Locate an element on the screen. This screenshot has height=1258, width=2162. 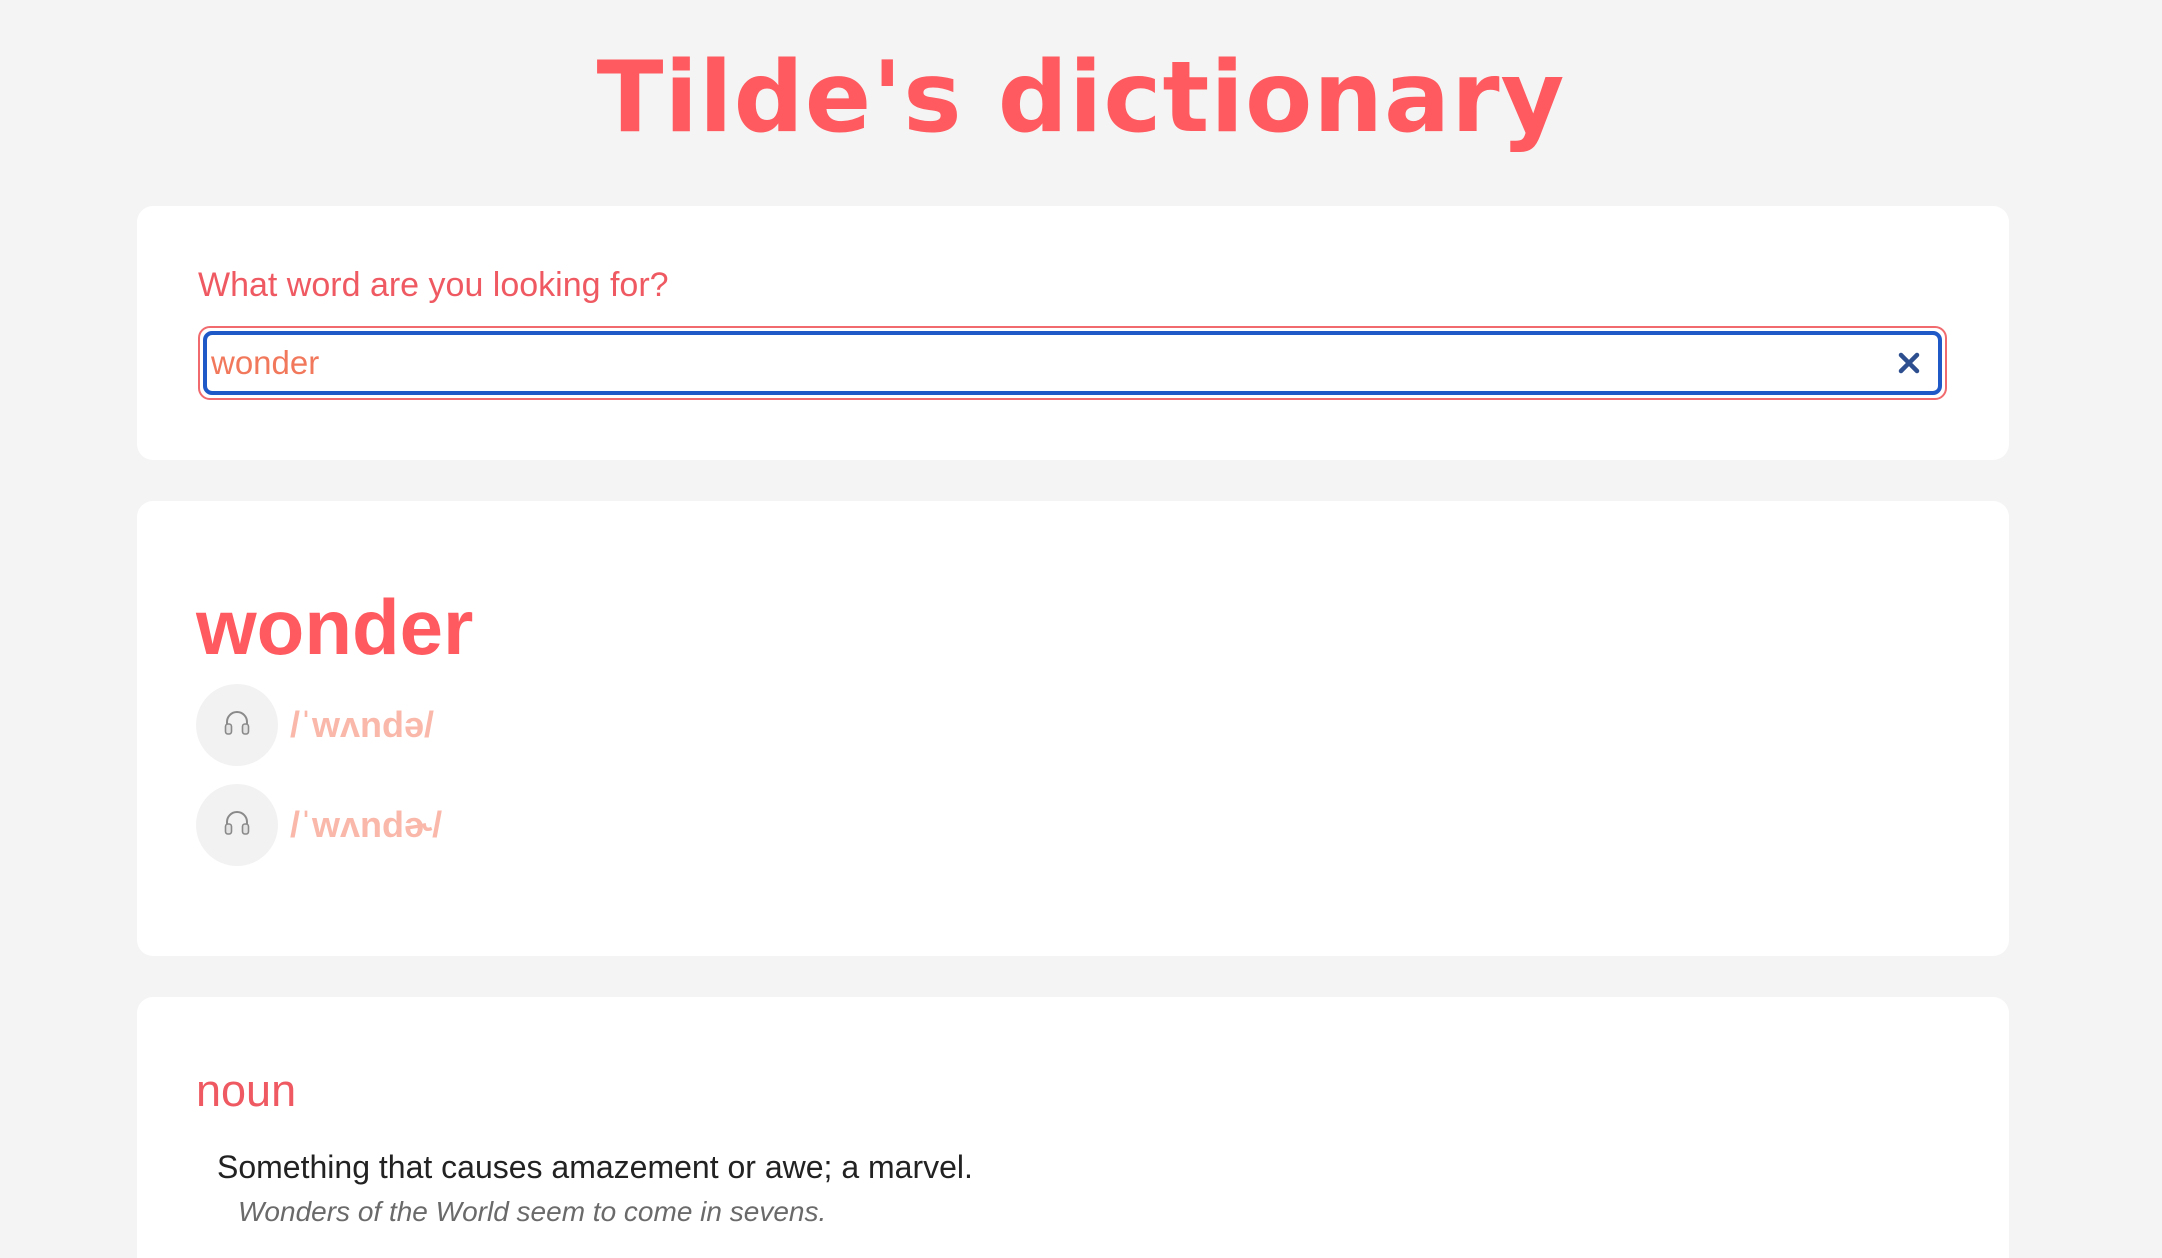
phonetic-text: /ˈwʌndə/ is located at coordinates (362, 724).